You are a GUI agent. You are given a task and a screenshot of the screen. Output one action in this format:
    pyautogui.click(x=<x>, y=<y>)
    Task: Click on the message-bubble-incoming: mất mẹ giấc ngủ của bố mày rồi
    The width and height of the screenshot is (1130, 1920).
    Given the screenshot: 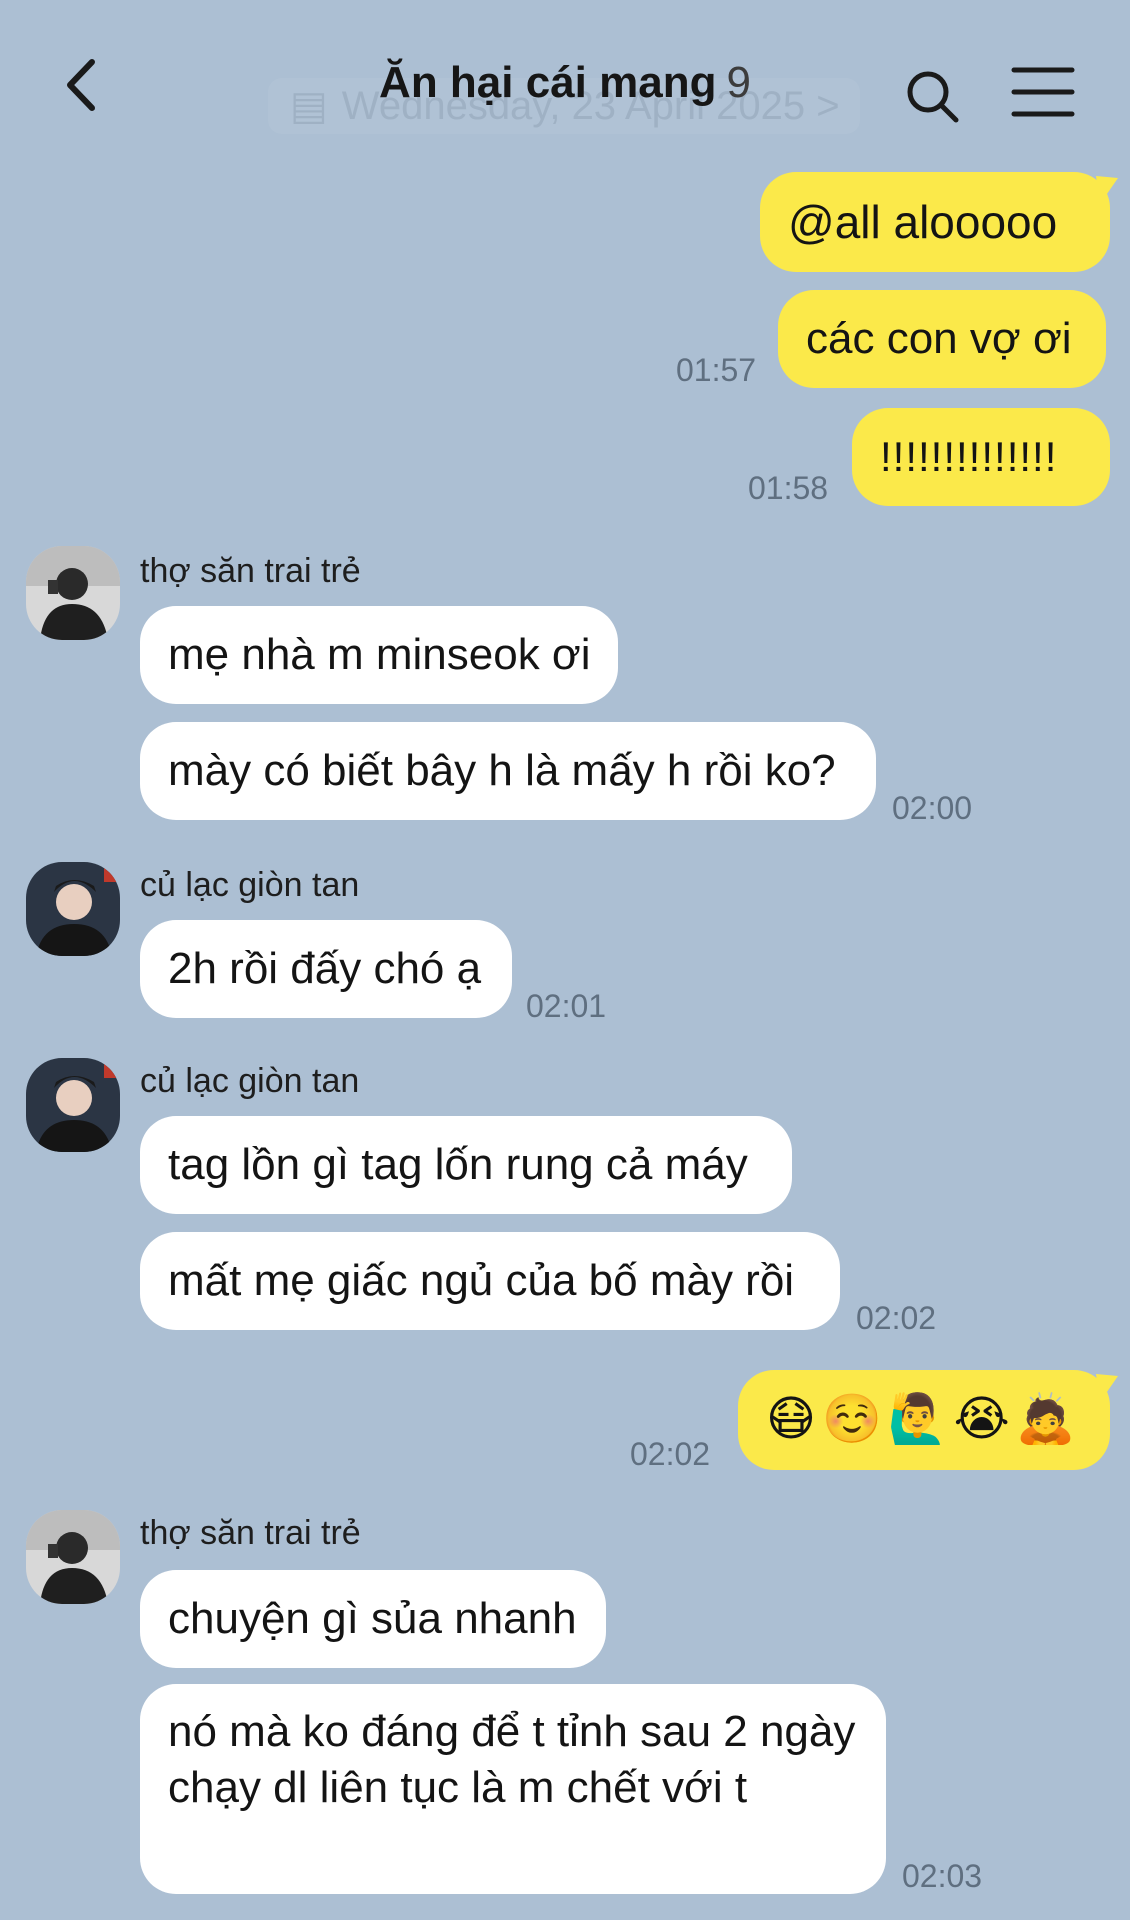 What is the action you would take?
    pyautogui.click(x=490, y=1281)
    